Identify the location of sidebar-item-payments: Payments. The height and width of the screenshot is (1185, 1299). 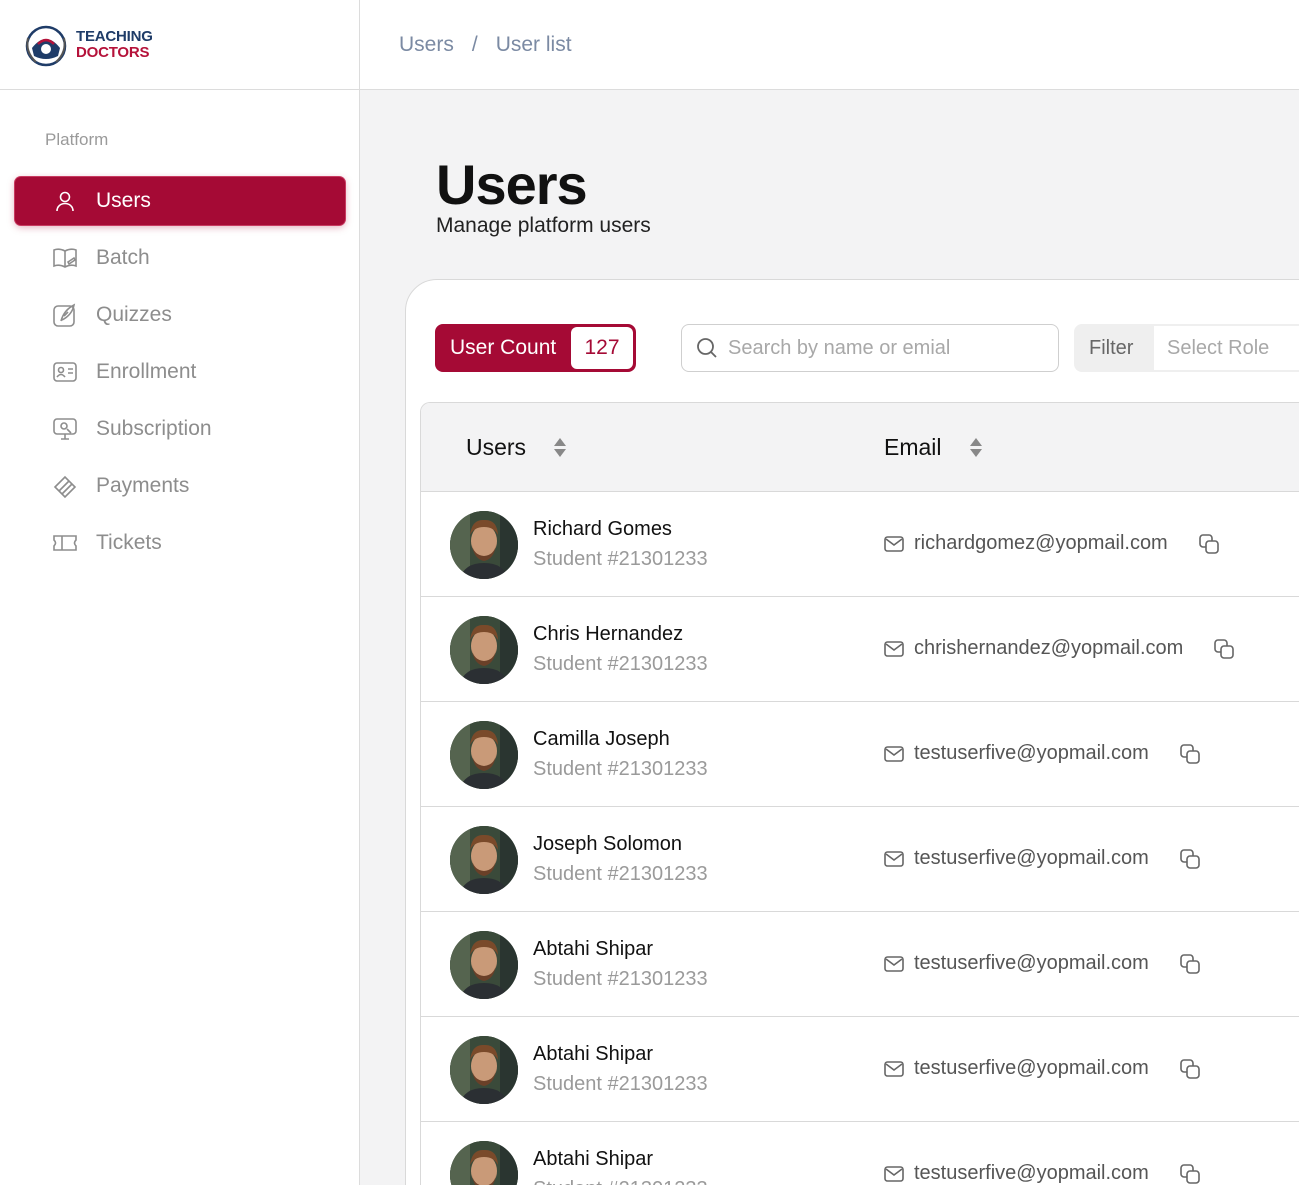
(180, 486).